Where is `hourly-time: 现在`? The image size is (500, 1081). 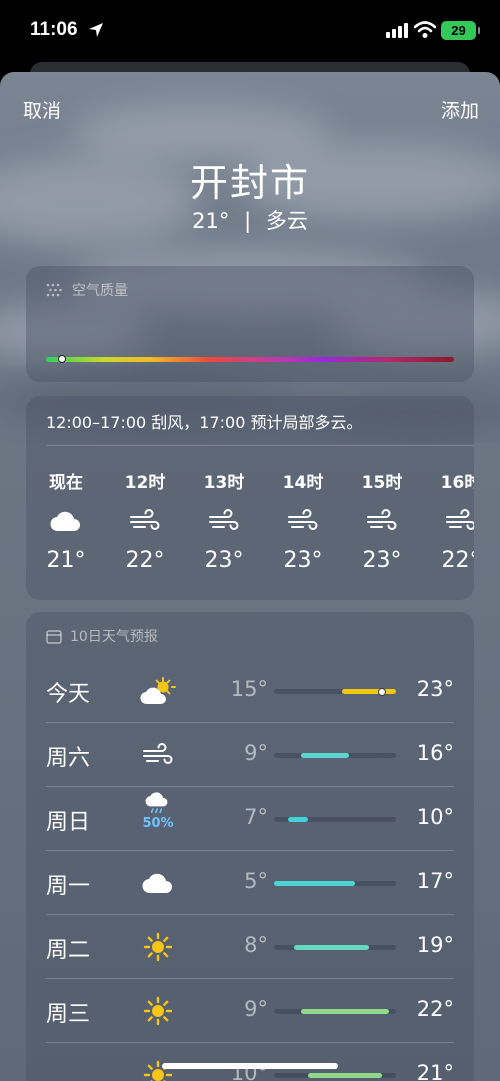 hourly-time: 现在 is located at coordinates (66, 483).